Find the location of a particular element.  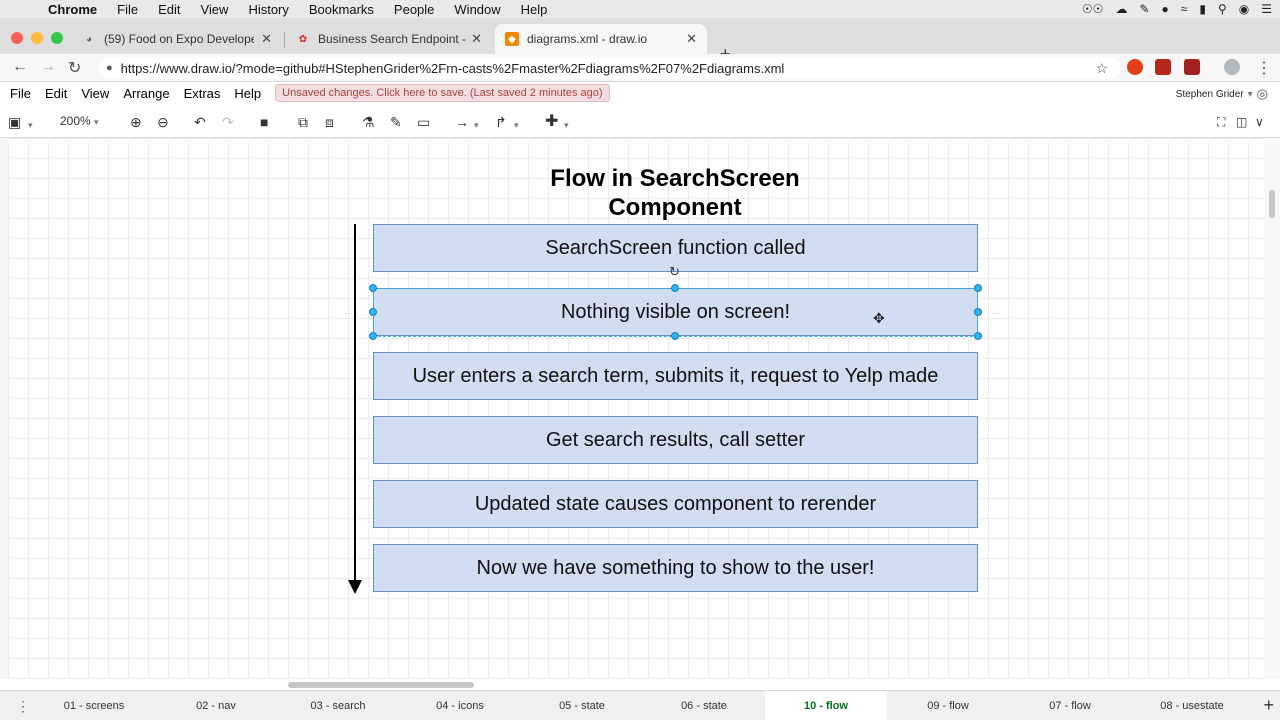

browser-tab-yelp: ✿ Business Search Endpoint - Ye ✕ is located at coordinates (389, 39).